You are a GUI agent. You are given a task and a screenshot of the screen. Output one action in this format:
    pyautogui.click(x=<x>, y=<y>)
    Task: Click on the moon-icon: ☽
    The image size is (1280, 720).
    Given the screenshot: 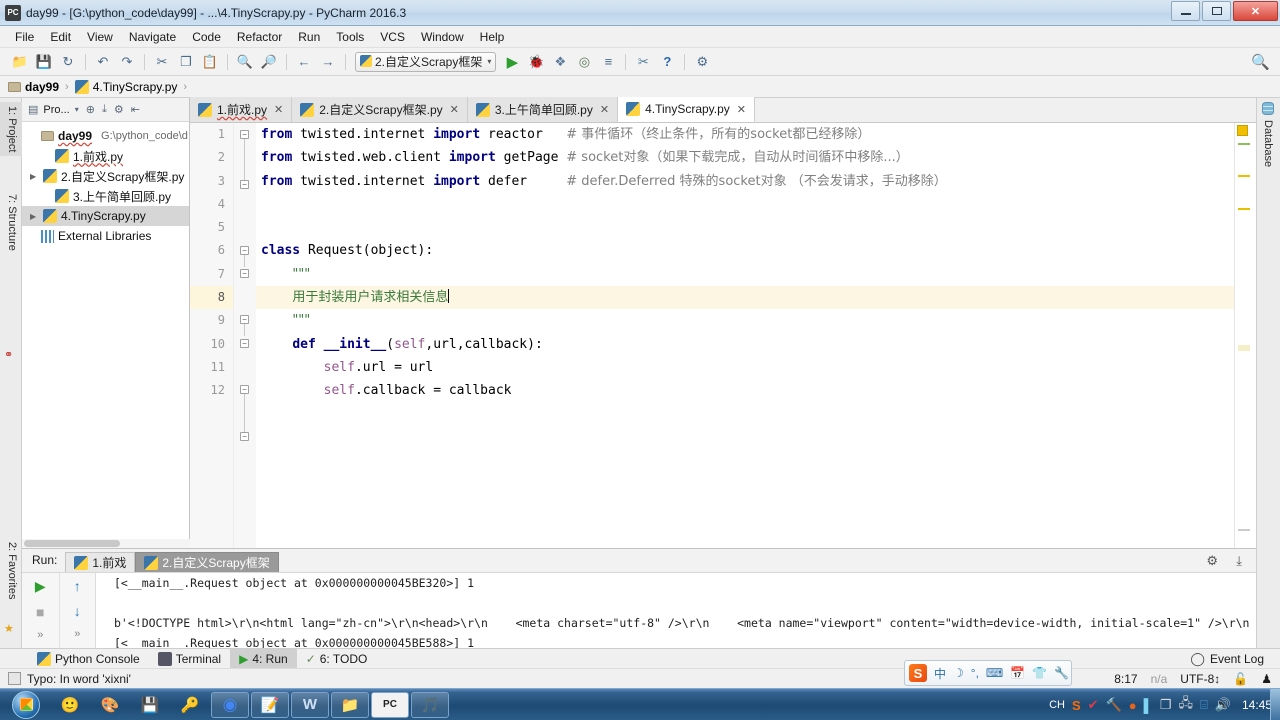 What is the action you would take?
    pyautogui.click(x=958, y=673)
    